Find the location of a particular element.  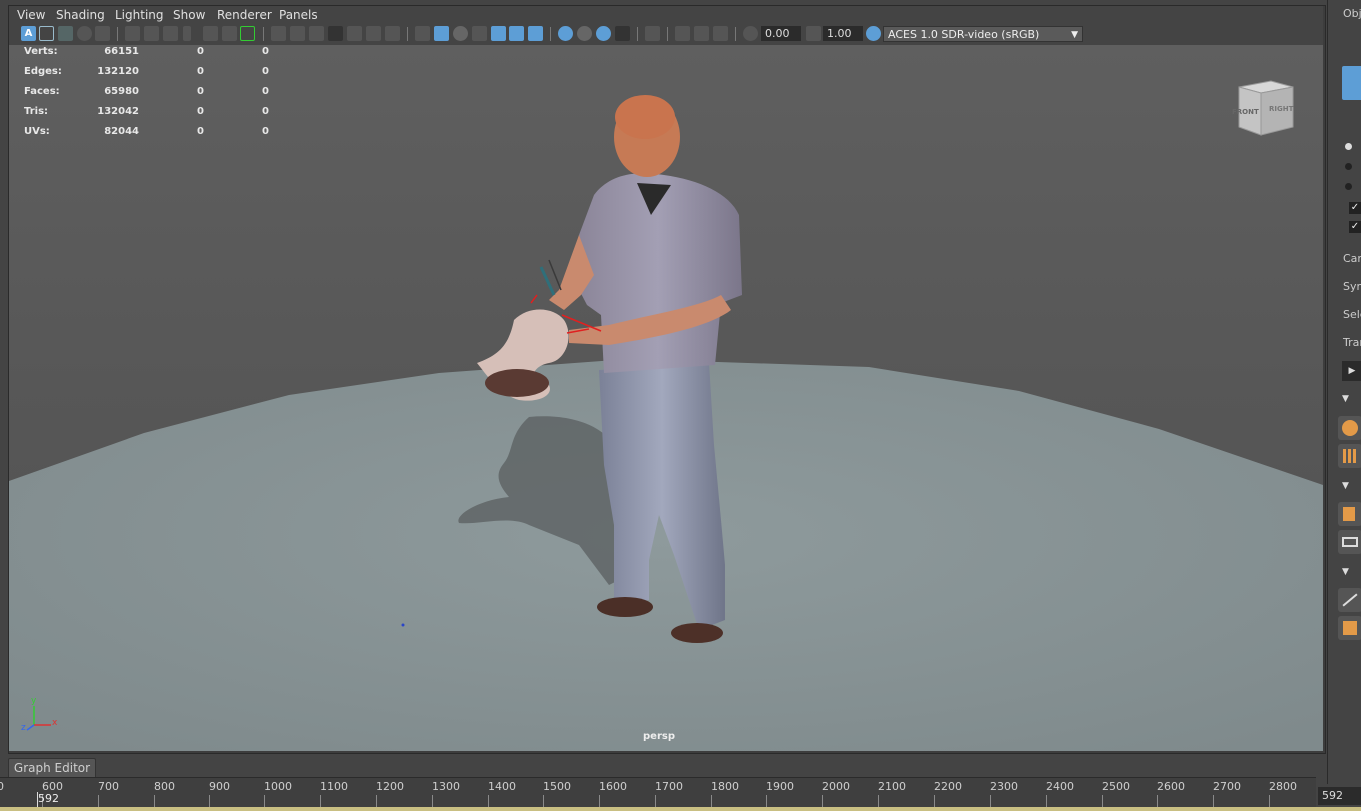

panel-title: Obje is located at coordinates (1352, 13).